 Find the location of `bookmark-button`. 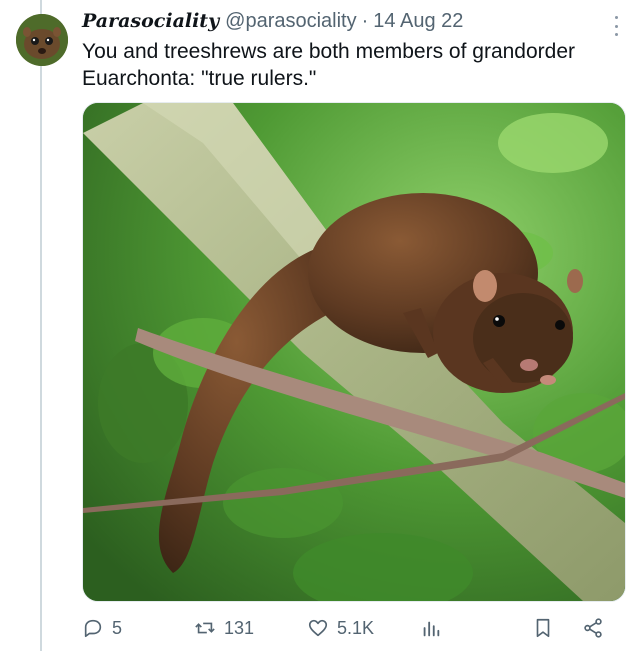

bookmark-button is located at coordinates (547, 628).